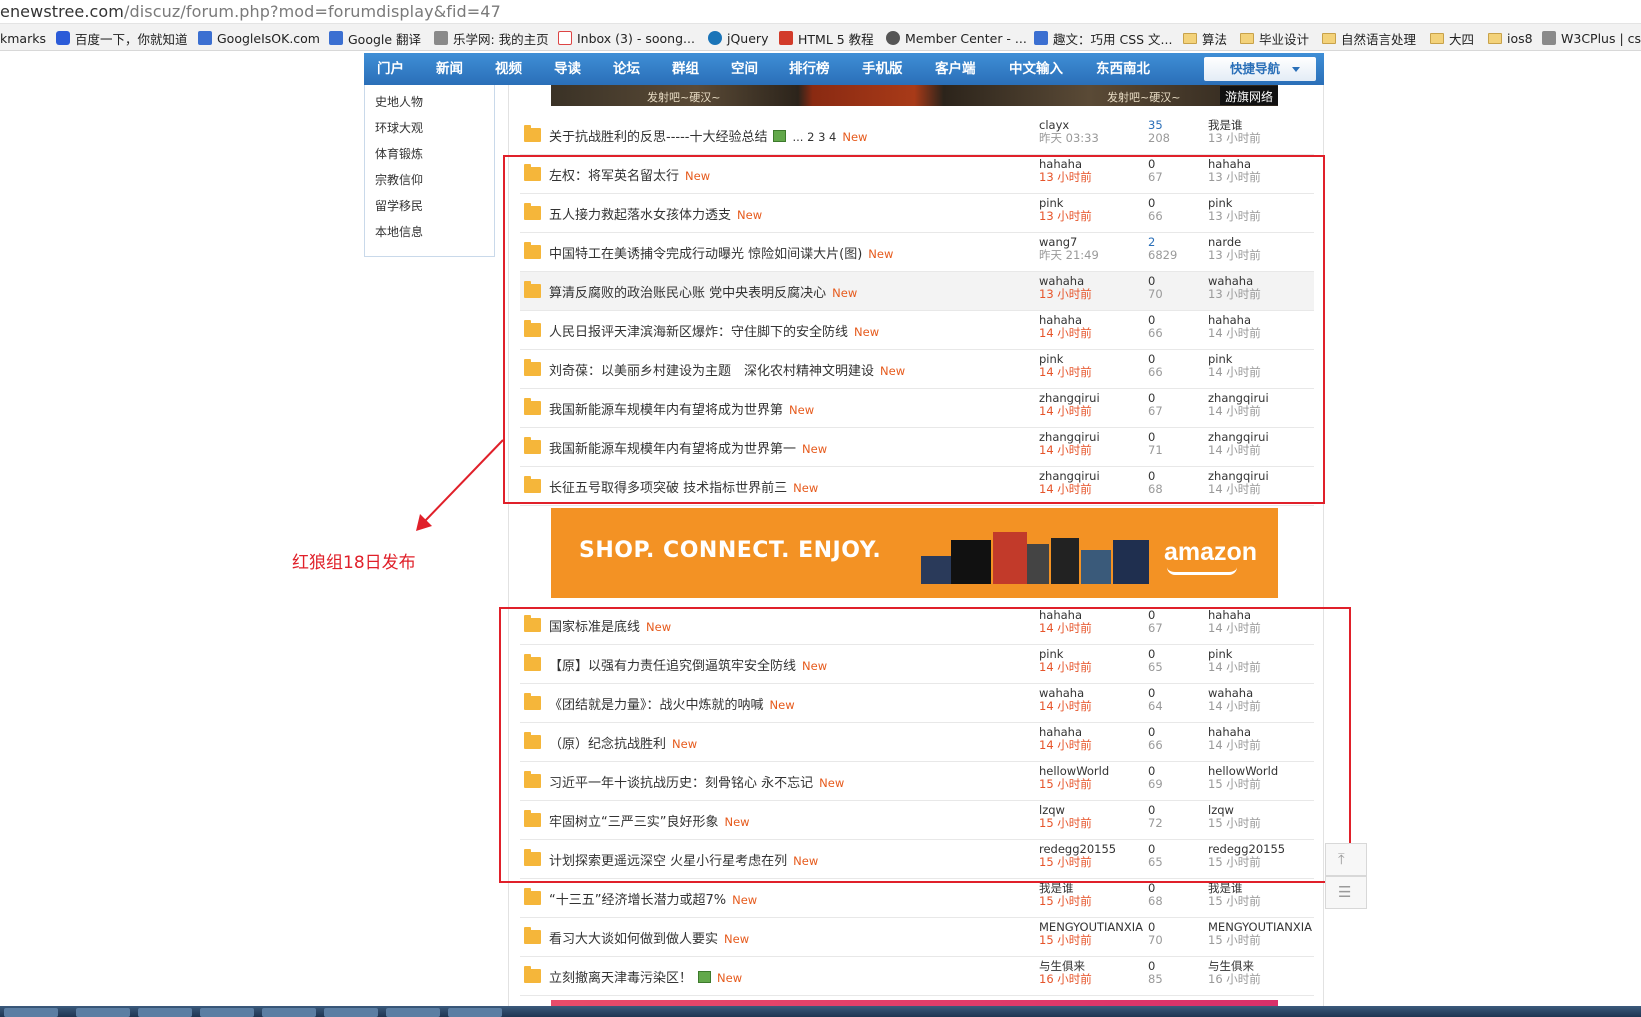 The image size is (1641, 1017). Describe the element at coordinates (1155, 979) in the screenshot. I see `view-count: 85` at that location.